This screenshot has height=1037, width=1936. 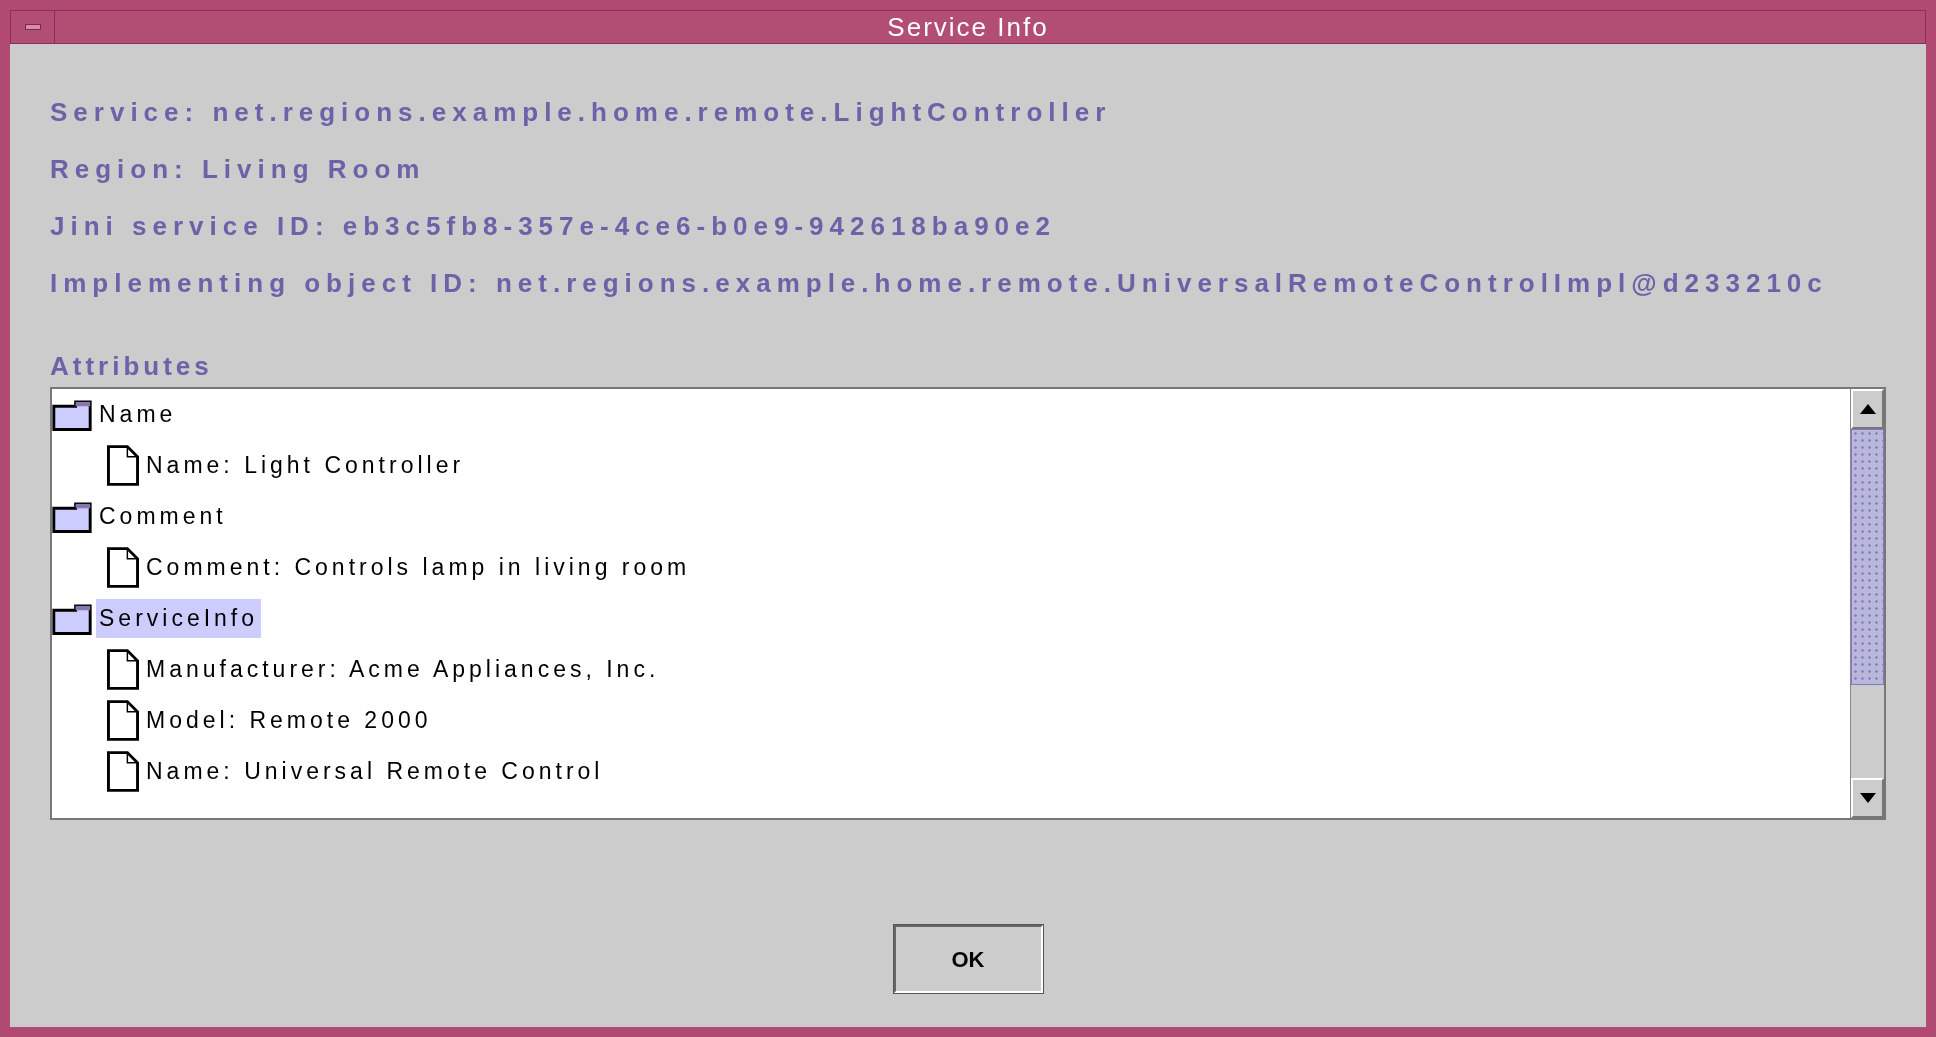 I want to click on tree-item: Name, so click(x=138, y=414).